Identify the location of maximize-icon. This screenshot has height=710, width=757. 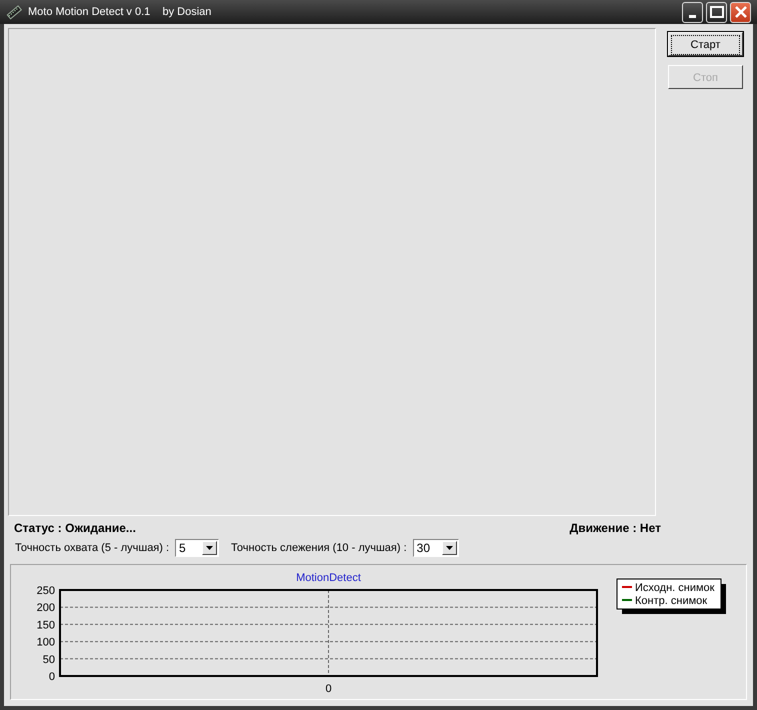
(717, 12).